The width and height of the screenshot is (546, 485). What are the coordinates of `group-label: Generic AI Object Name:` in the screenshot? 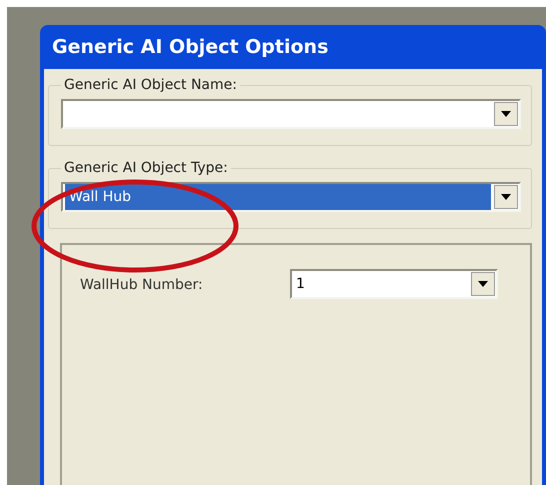 It's located at (150, 85).